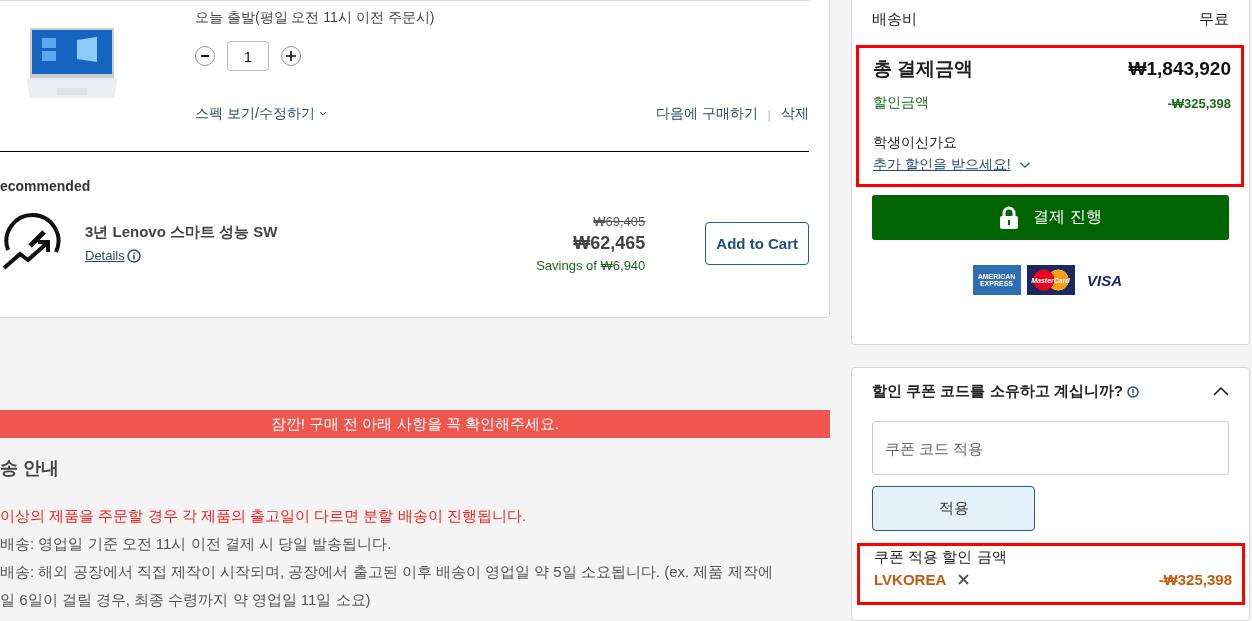  What do you see at coordinates (387, 572) in the screenshot?
I see `notice-line: 배송: 해외 공장에서 직접 제작이 시작되며, 공장에서 출고된 이후 배송이 영업일 약 5일 소요됩니다. (ex. 제품 제작에` at bounding box center [387, 572].